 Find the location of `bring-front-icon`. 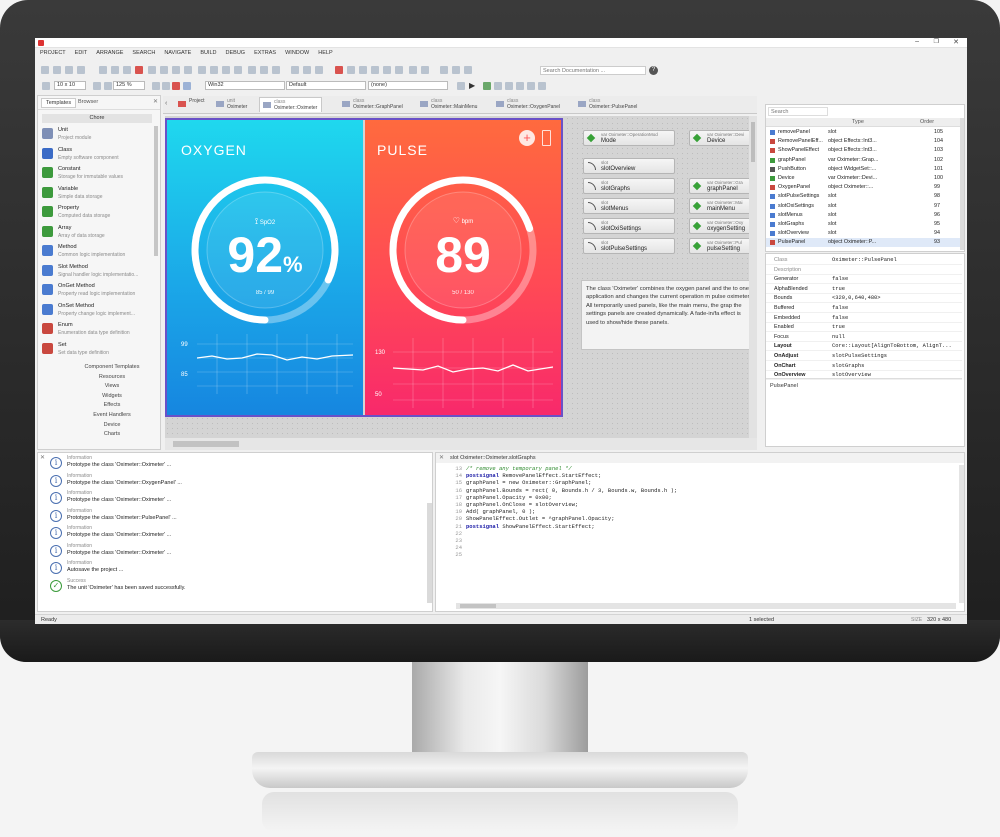

bring-front-icon is located at coordinates (226, 70).